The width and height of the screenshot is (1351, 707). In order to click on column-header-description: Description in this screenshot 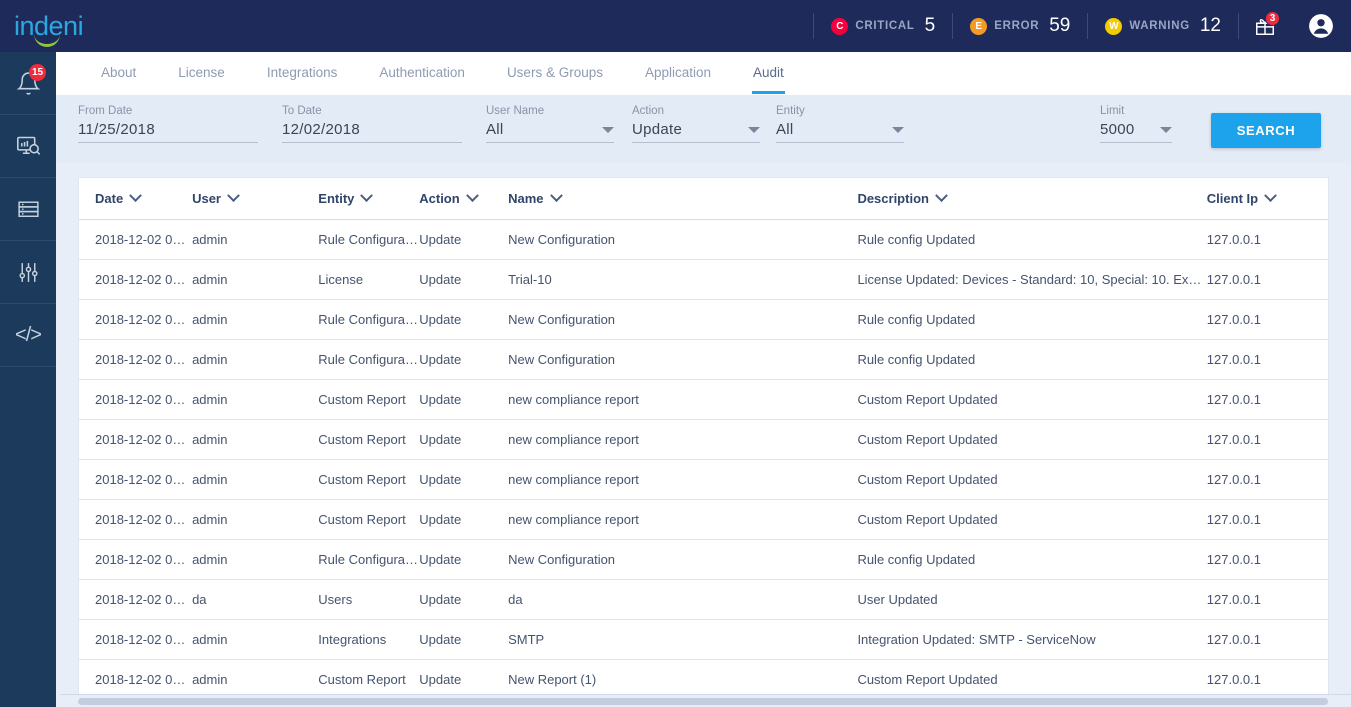, I will do `click(1032, 199)`.